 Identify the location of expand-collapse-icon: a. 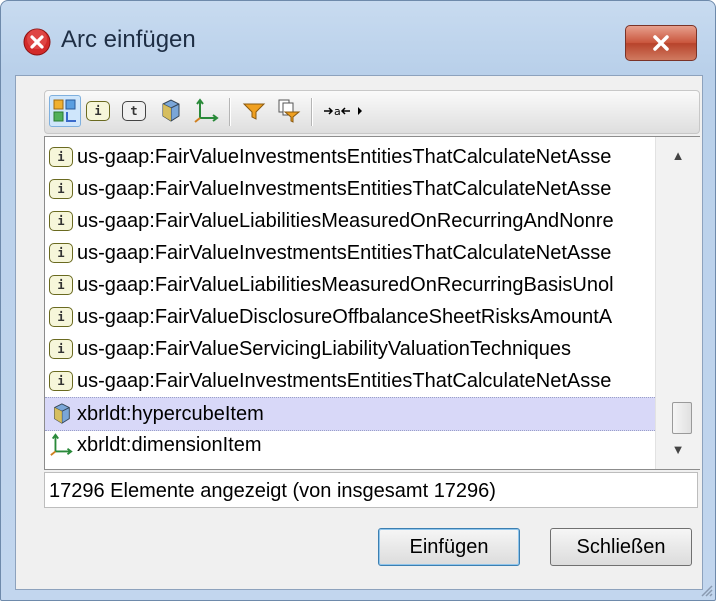
(344, 111).